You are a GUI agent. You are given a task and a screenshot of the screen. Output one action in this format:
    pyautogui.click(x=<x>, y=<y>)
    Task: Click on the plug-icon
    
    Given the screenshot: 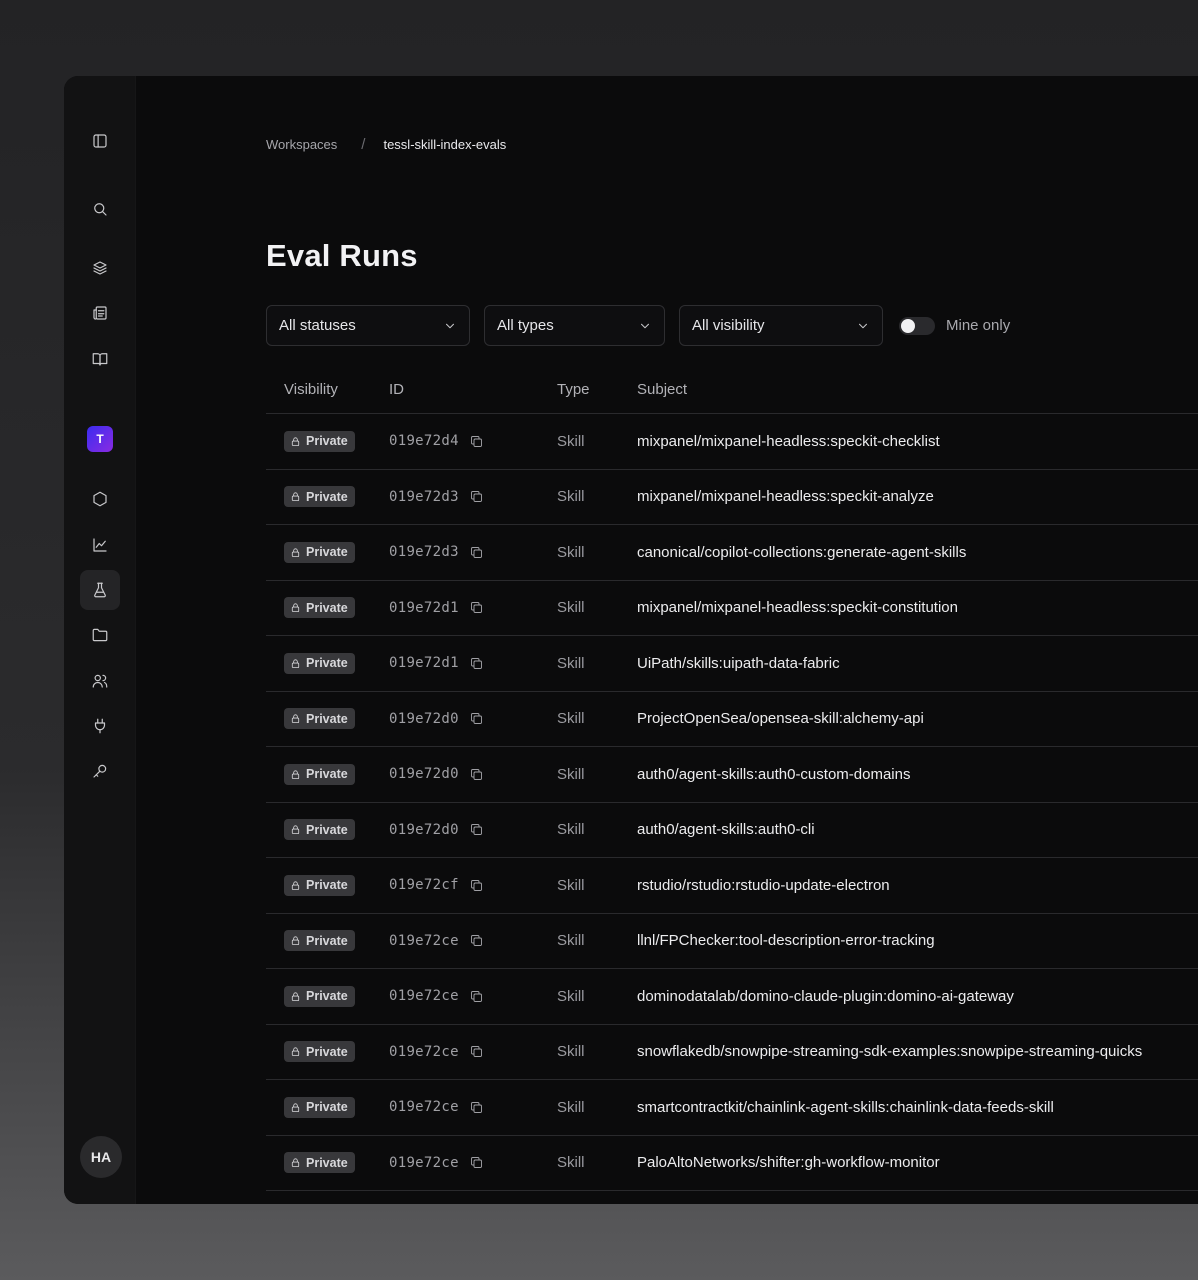 What is the action you would take?
    pyautogui.click(x=100, y=726)
    